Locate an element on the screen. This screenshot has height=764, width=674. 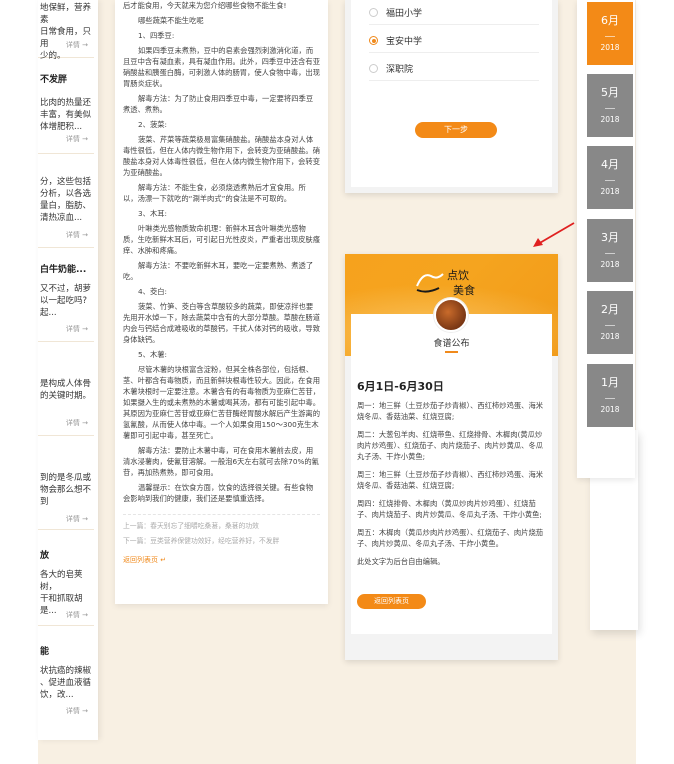
vote-panel: 福田小学 宝安中学 深职院 下一步 is located at coordinates (451, 93).